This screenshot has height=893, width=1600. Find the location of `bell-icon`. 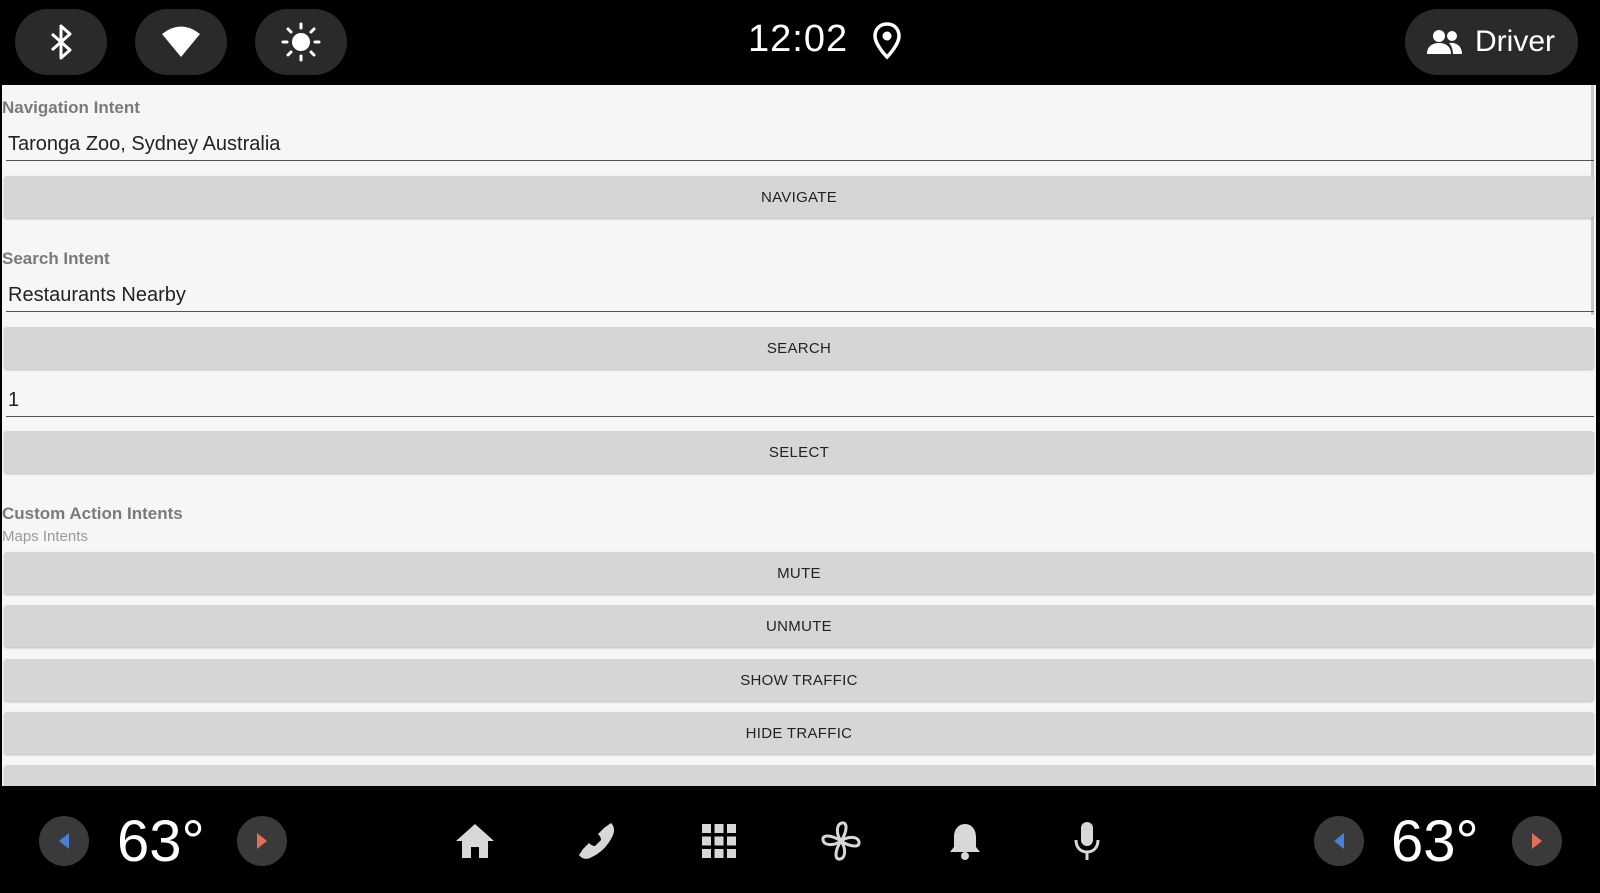

bell-icon is located at coordinates (965, 842).